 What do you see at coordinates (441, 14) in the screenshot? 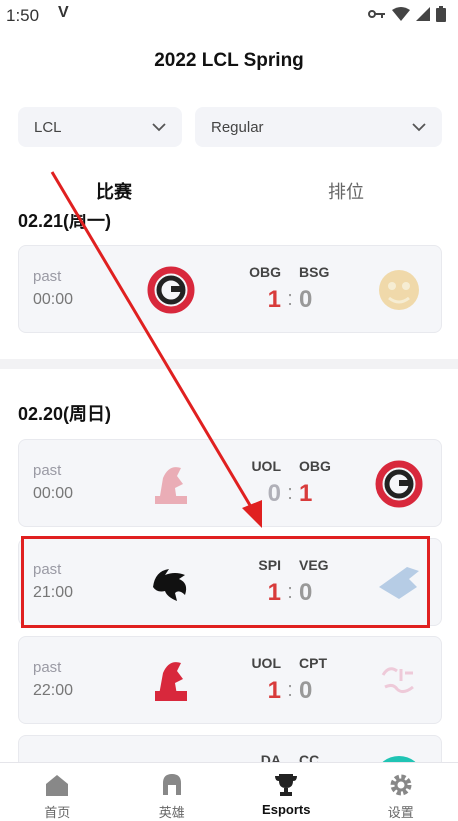
I see `battery-icon` at bounding box center [441, 14].